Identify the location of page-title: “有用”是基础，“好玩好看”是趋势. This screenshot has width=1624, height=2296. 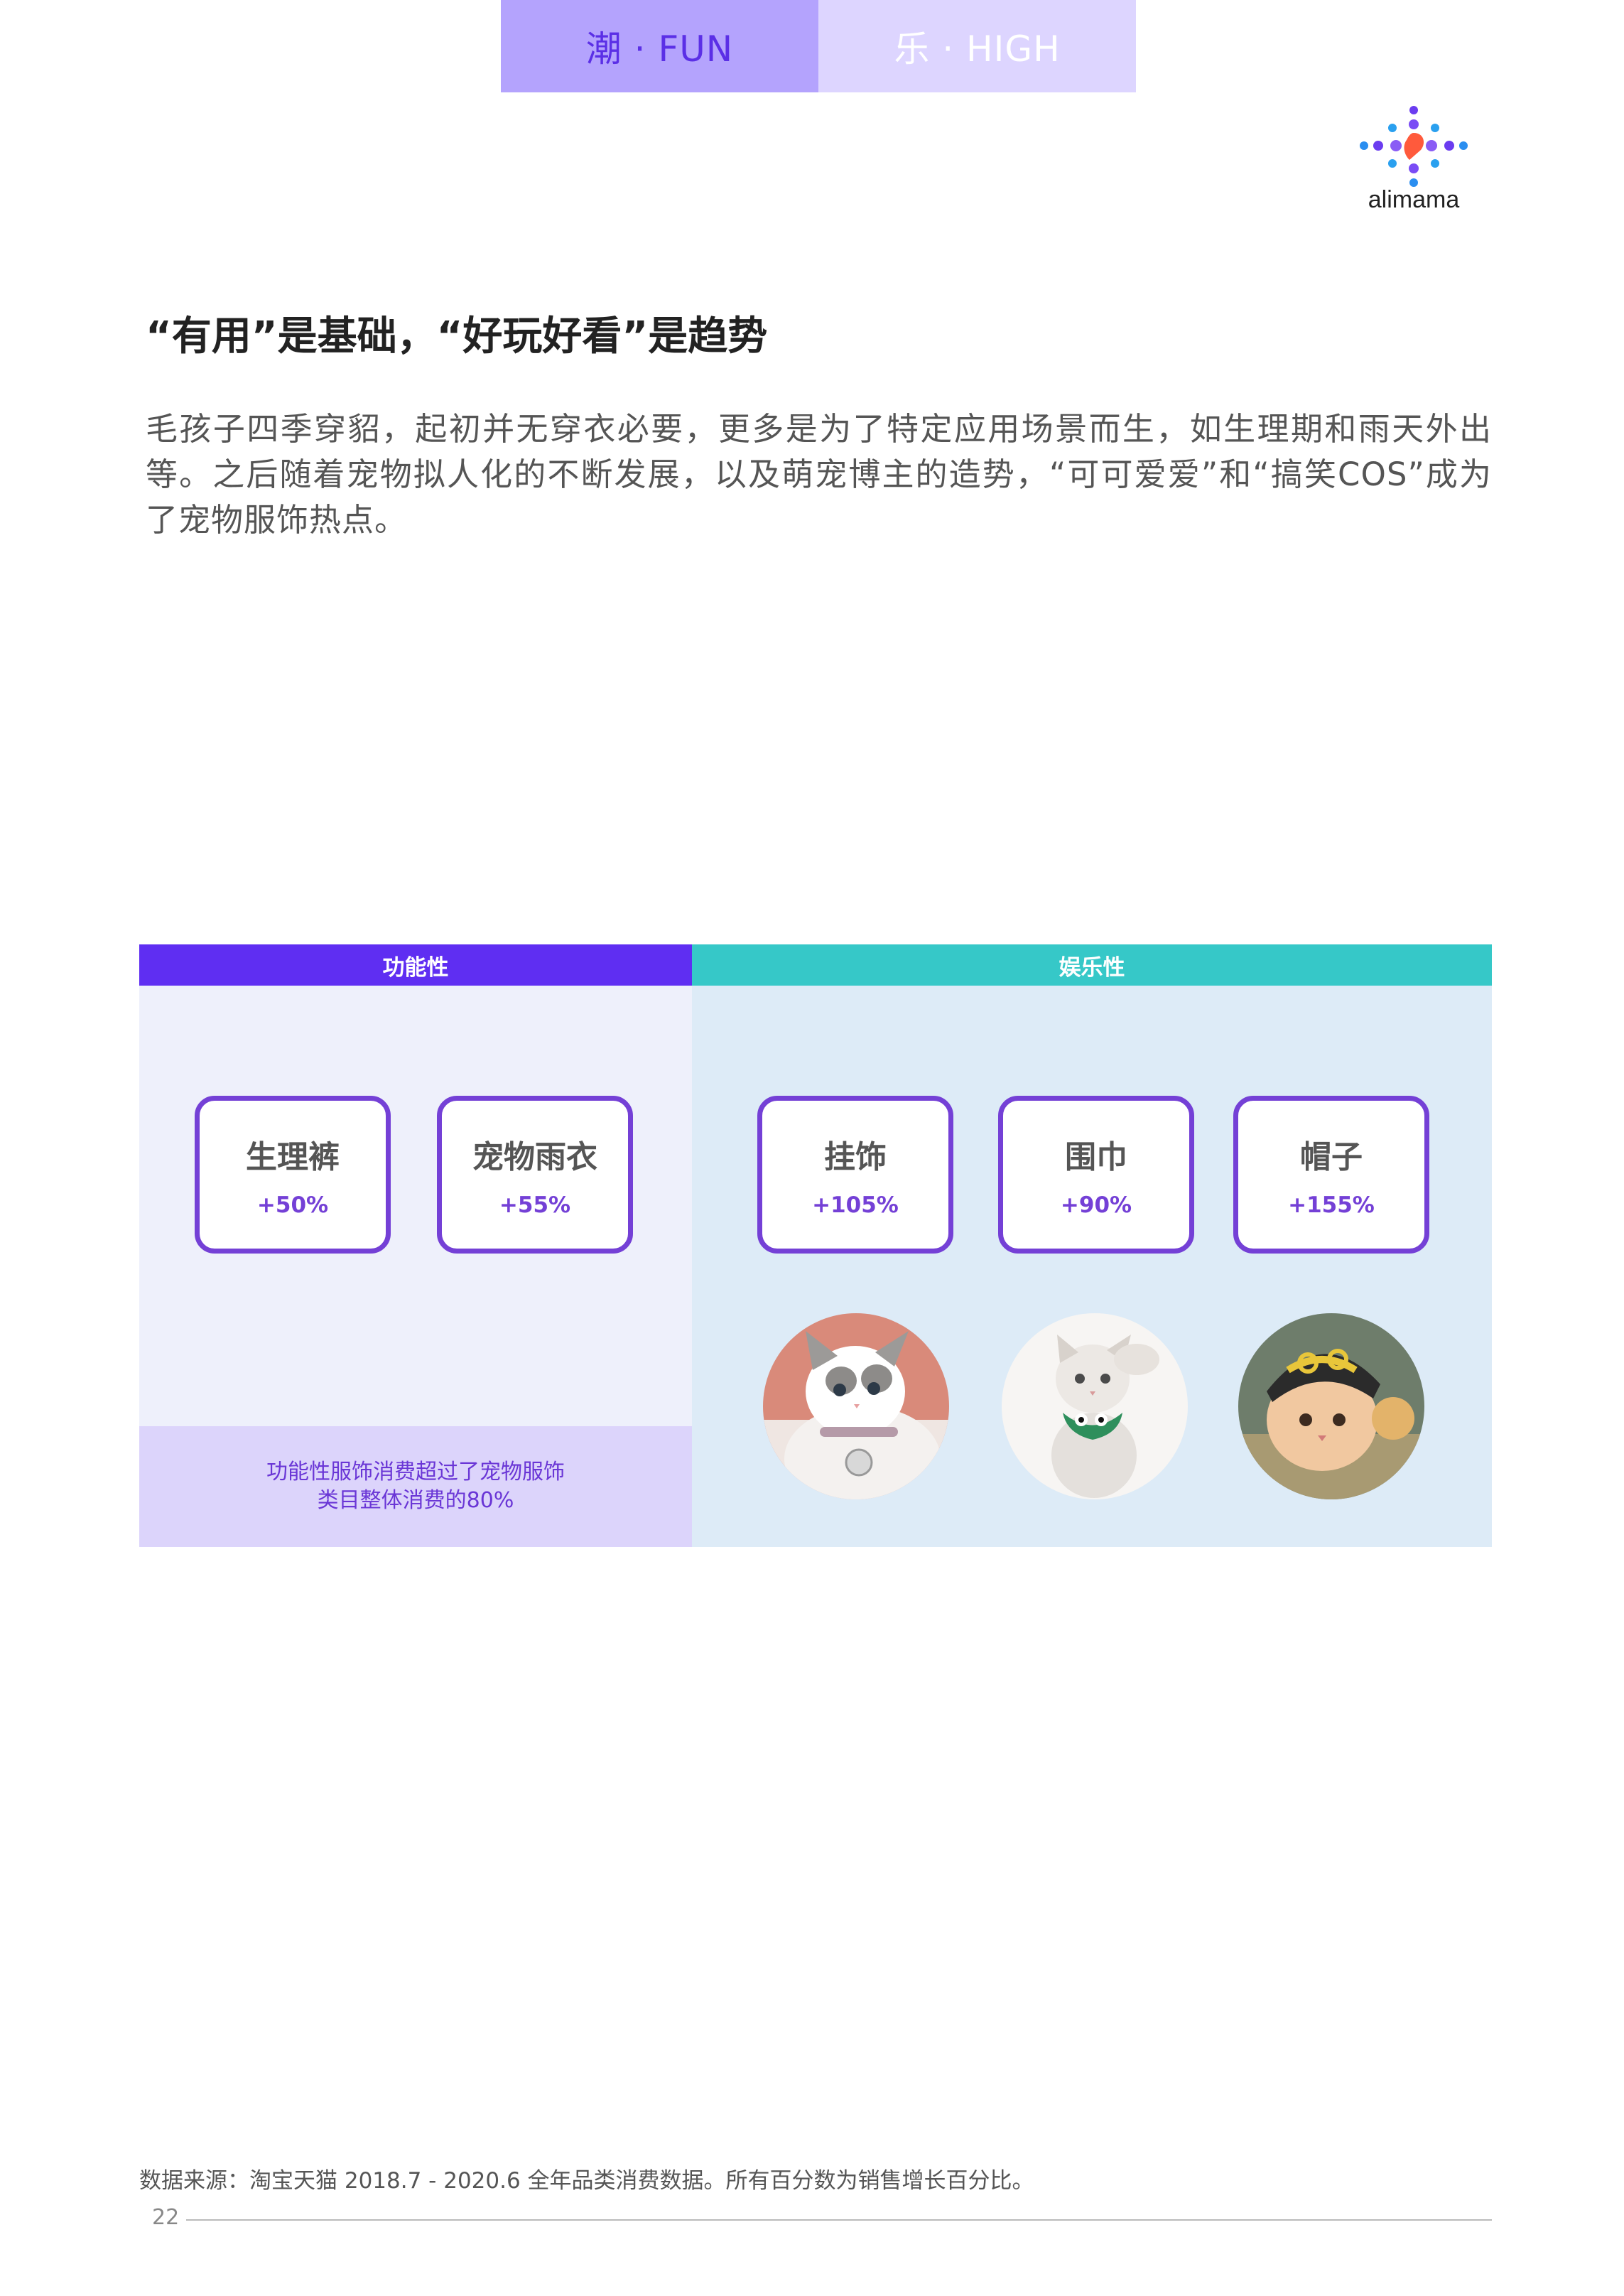
(457, 336).